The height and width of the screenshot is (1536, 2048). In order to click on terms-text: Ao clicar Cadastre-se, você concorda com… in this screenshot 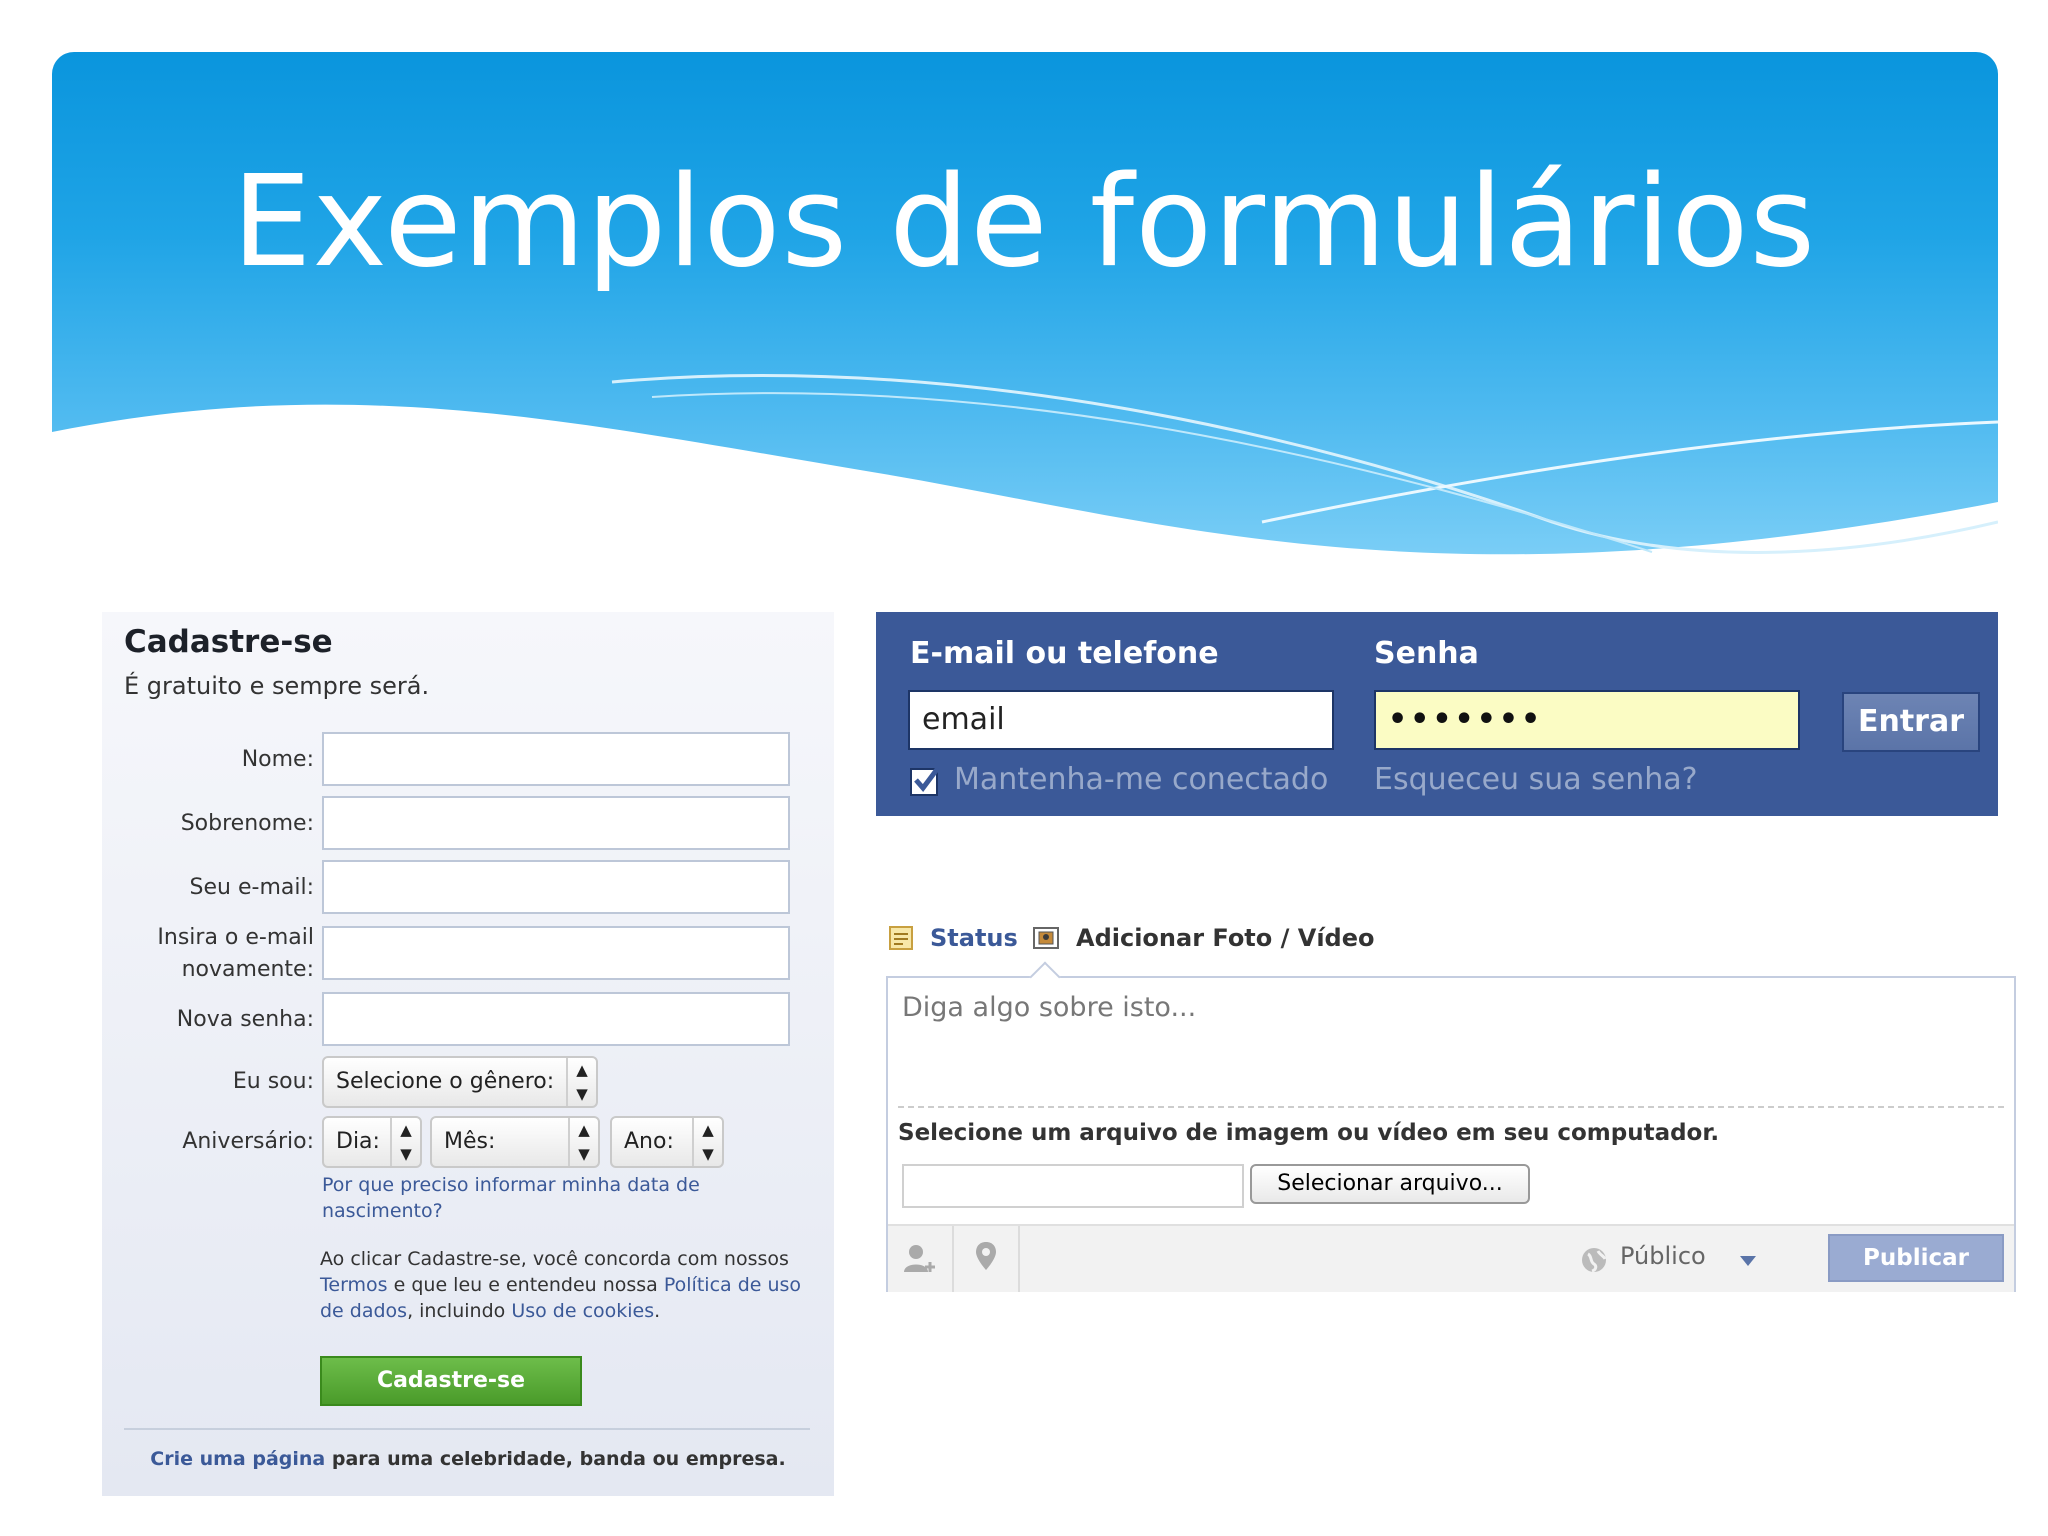, I will do `click(570, 1285)`.